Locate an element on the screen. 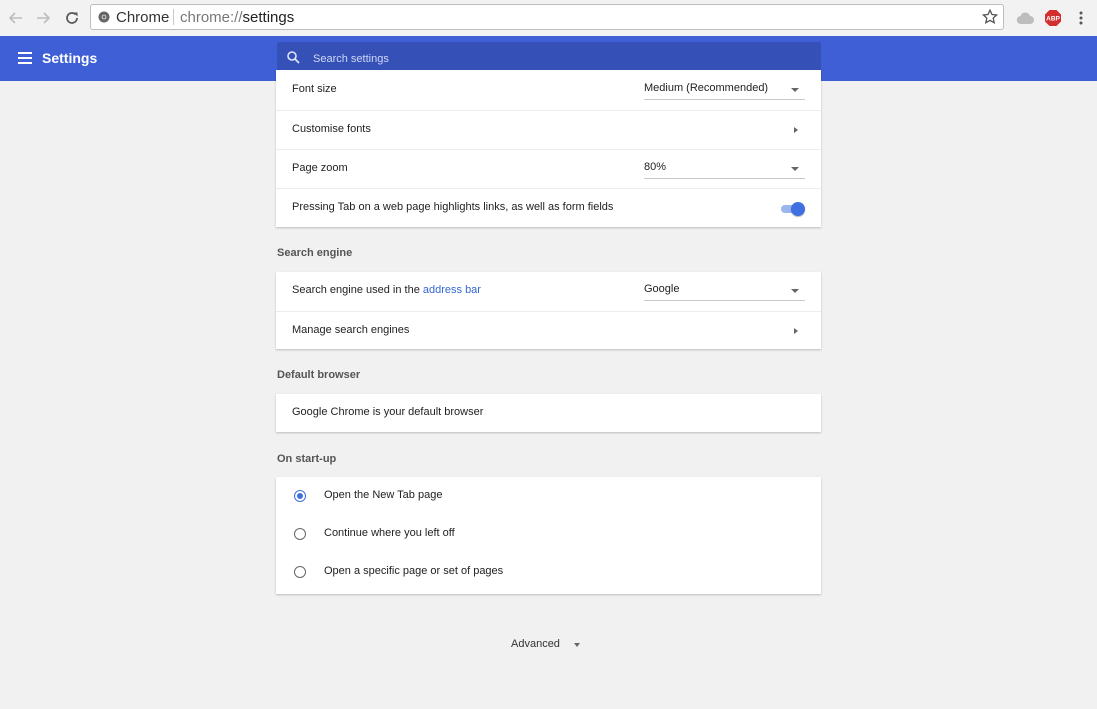 The height and width of the screenshot is (709, 1097). font-size-value: Medium (Recommended) is located at coordinates (706, 88).